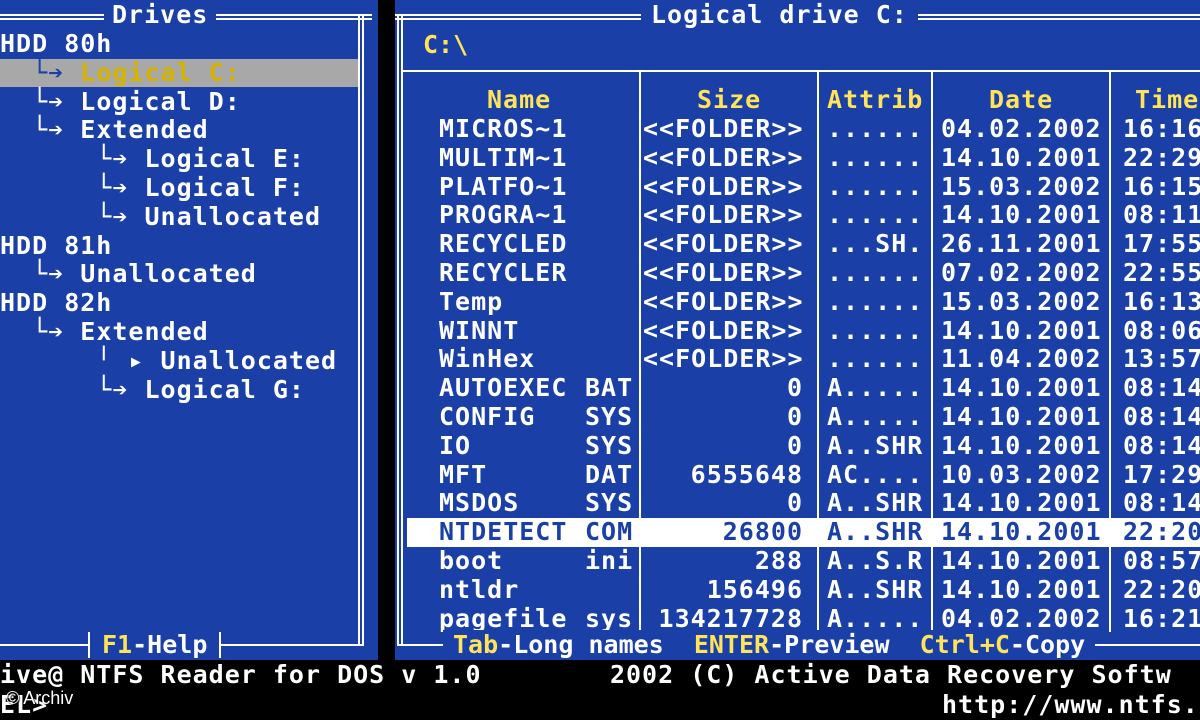 This screenshot has width=1200, height=720. Describe the element at coordinates (729, 100) in the screenshot. I see `column-header-size: Size` at that location.